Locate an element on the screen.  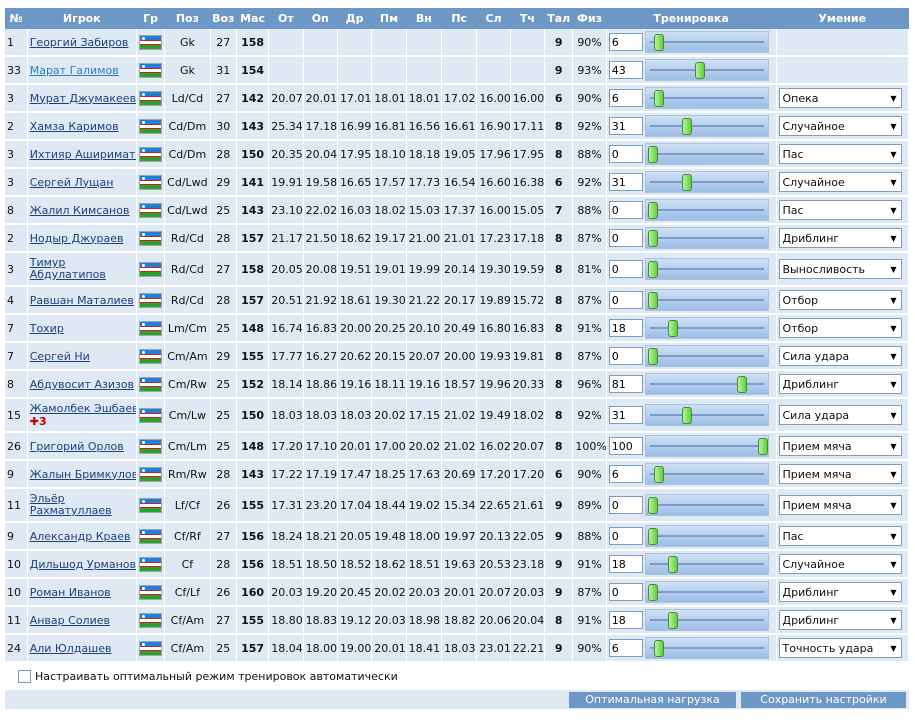
player-name-link: Али Юлдашев is located at coordinates (71, 648).